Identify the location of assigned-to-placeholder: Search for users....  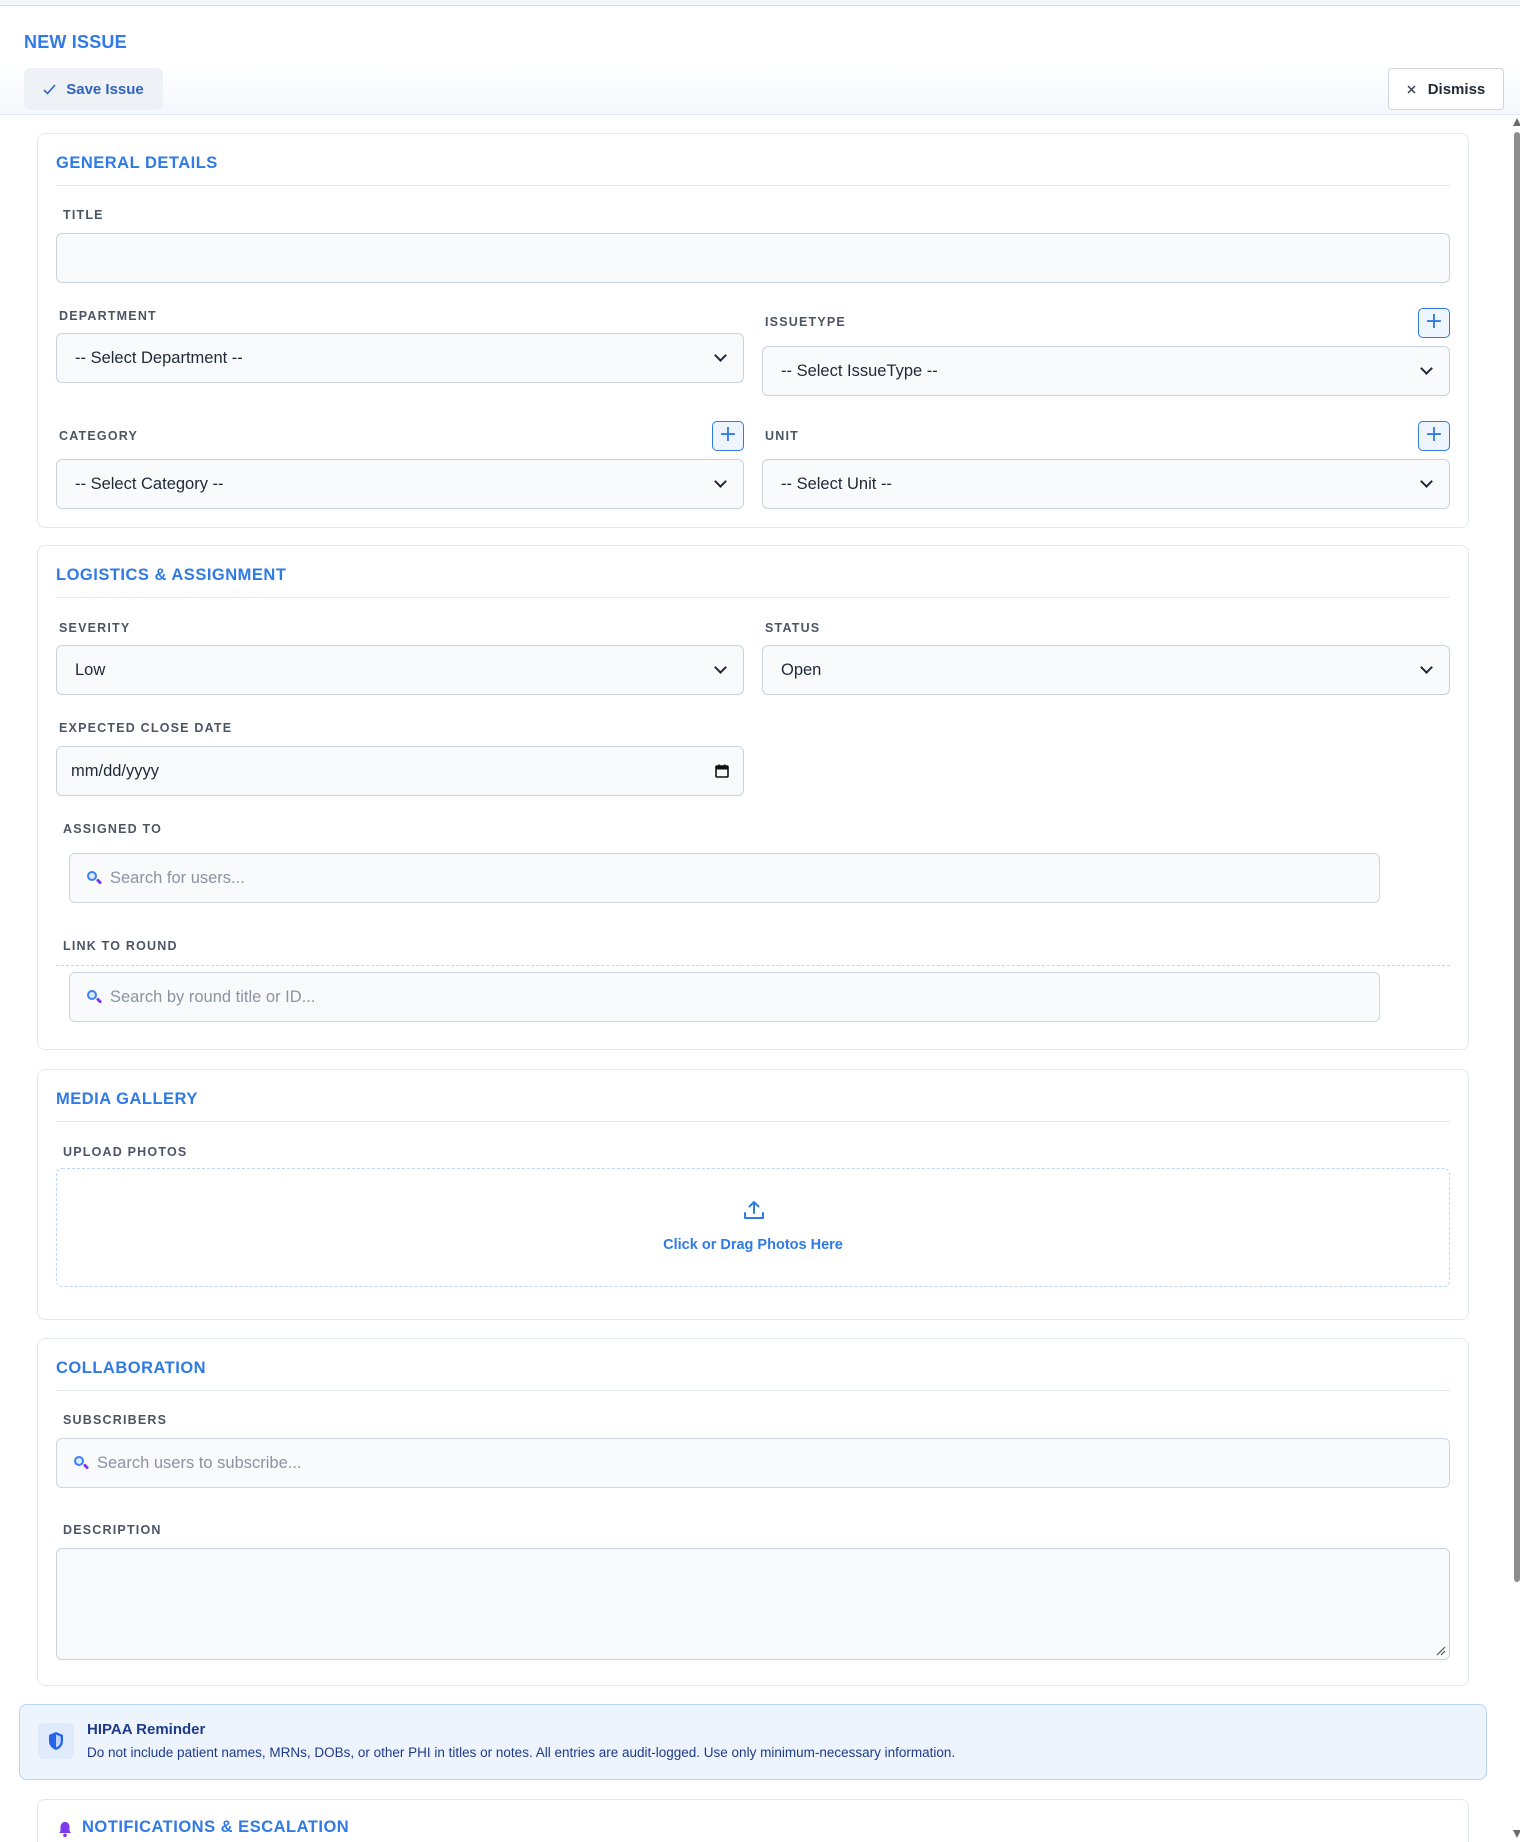
(177, 877).